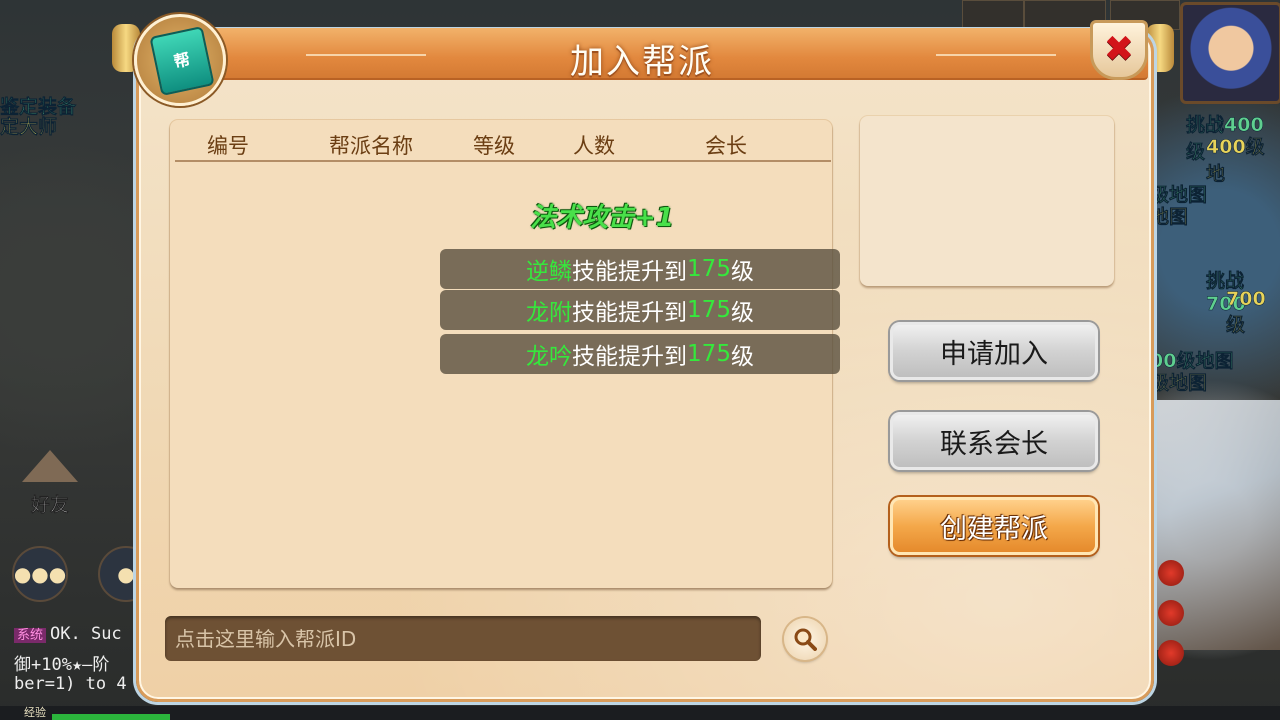  What do you see at coordinates (50, 466) in the screenshot?
I see `straw-hat-icon` at bounding box center [50, 466].